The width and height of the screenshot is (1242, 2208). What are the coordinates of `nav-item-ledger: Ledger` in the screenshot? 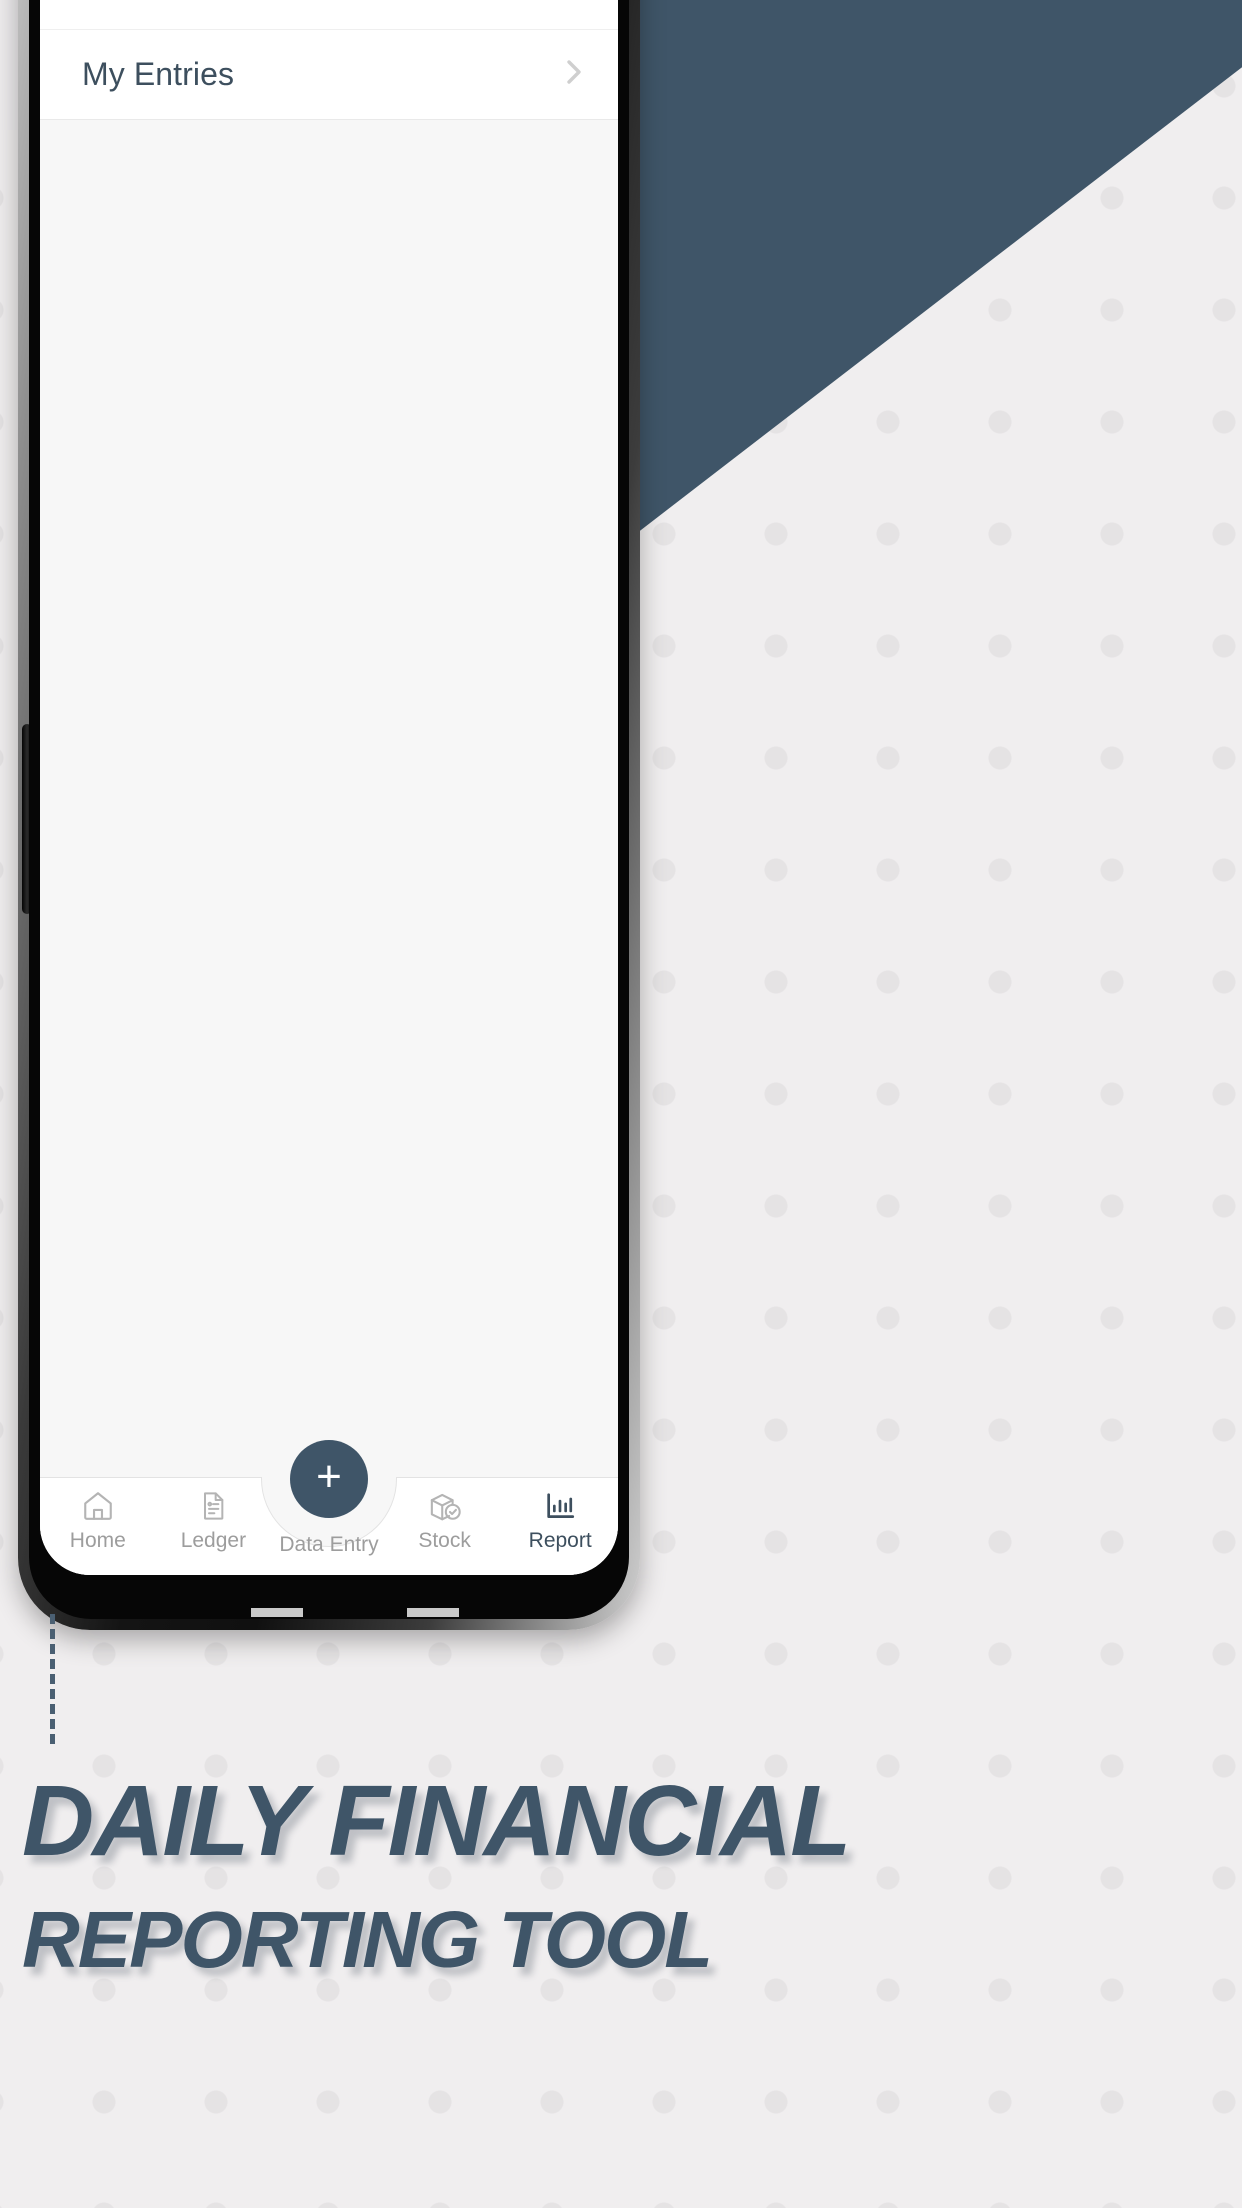 It's located at (214, 1521).